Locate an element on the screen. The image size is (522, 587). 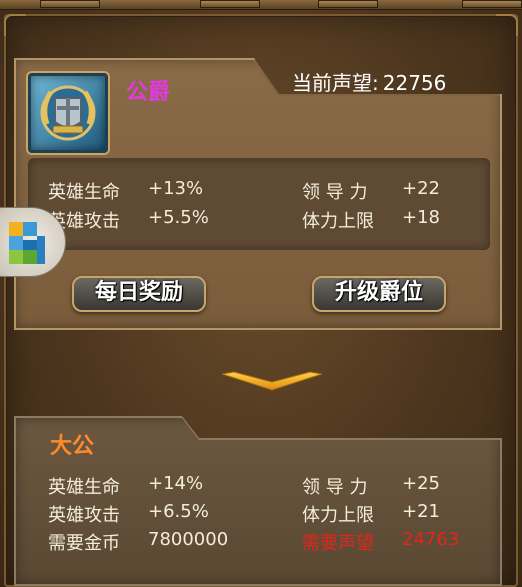
stat-value: 7800000 is located at coordinates (188, 539).